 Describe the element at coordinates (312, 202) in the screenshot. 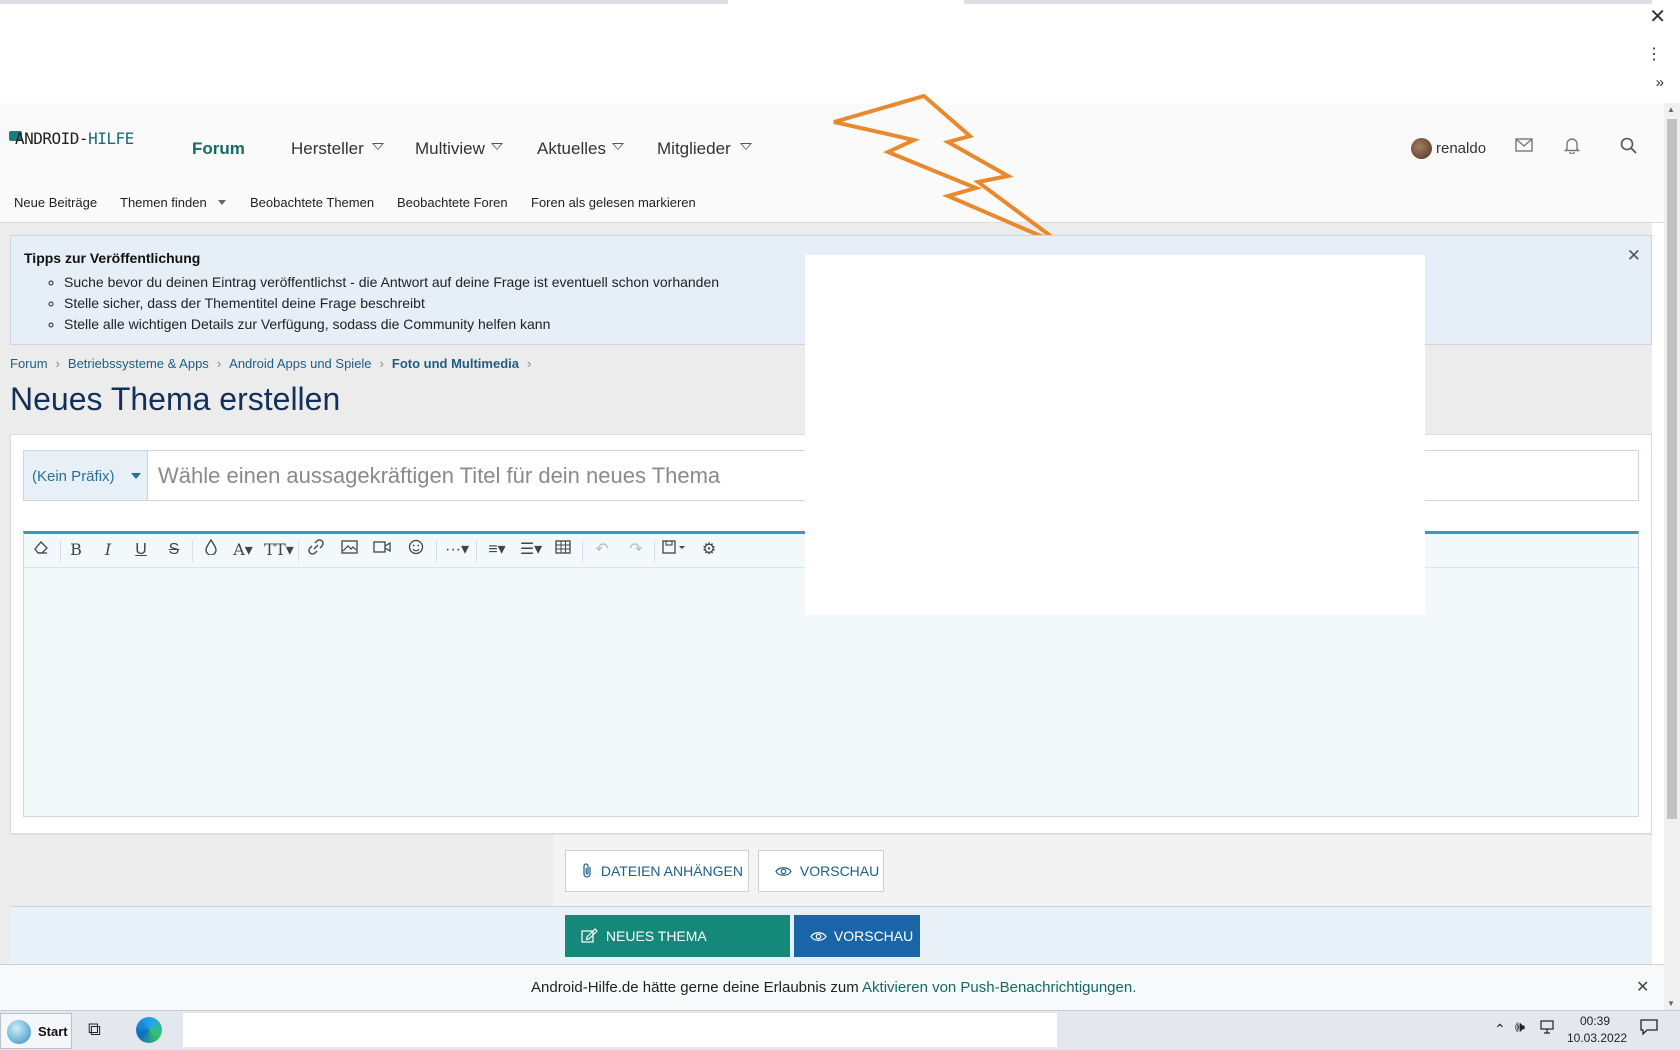

I see `subnav-beobachtete-themen: Beobachtete Themen` at that location.